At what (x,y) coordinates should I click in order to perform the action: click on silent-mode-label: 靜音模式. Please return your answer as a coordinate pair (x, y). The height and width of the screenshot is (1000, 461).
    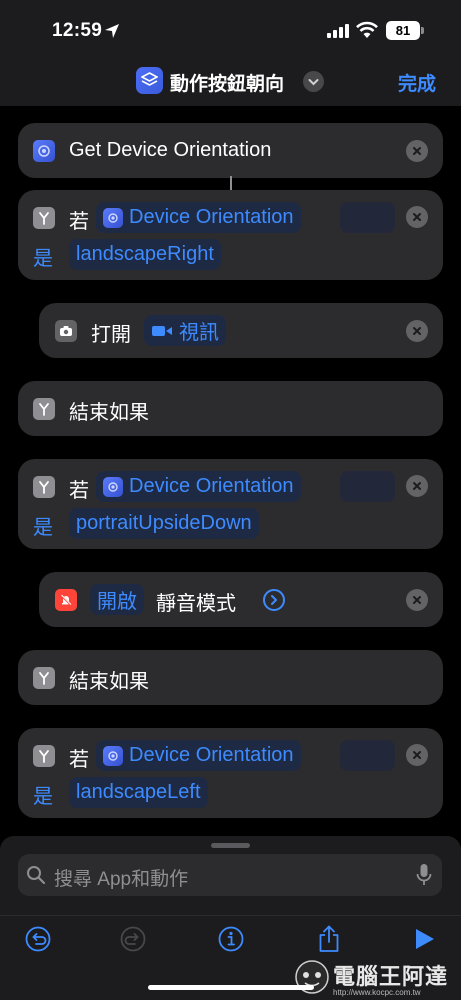
    Looking at the image, I should click on (196, 604).